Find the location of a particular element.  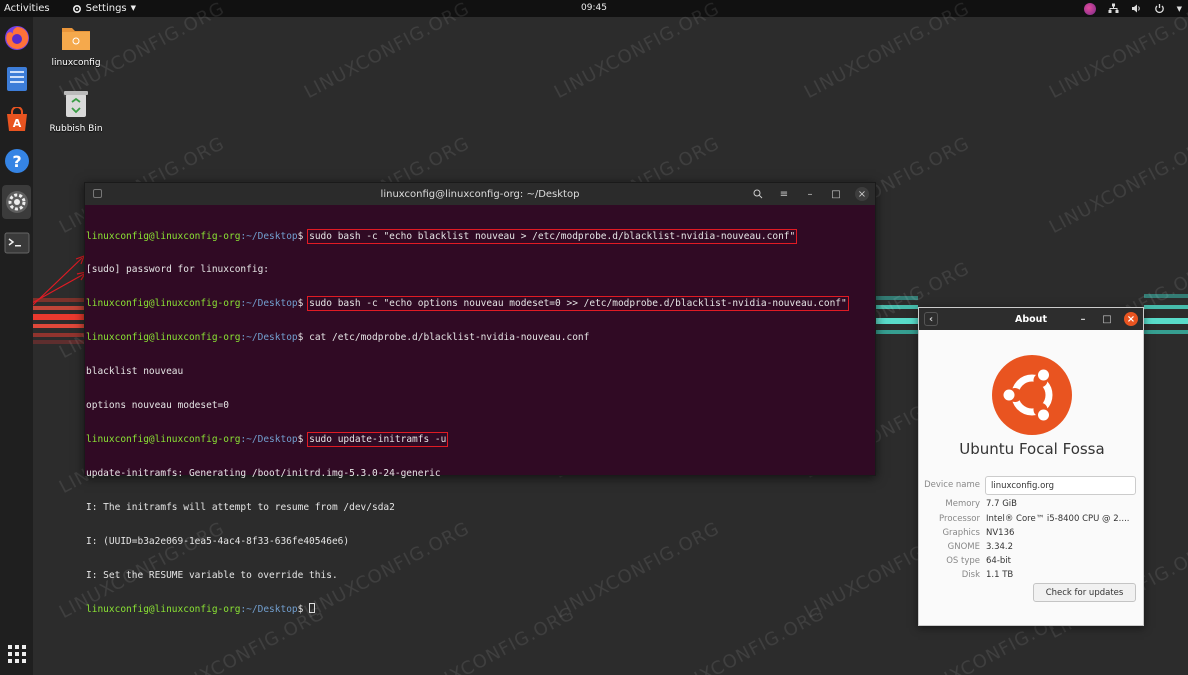

dock-files is located at coordinates (16, 79).